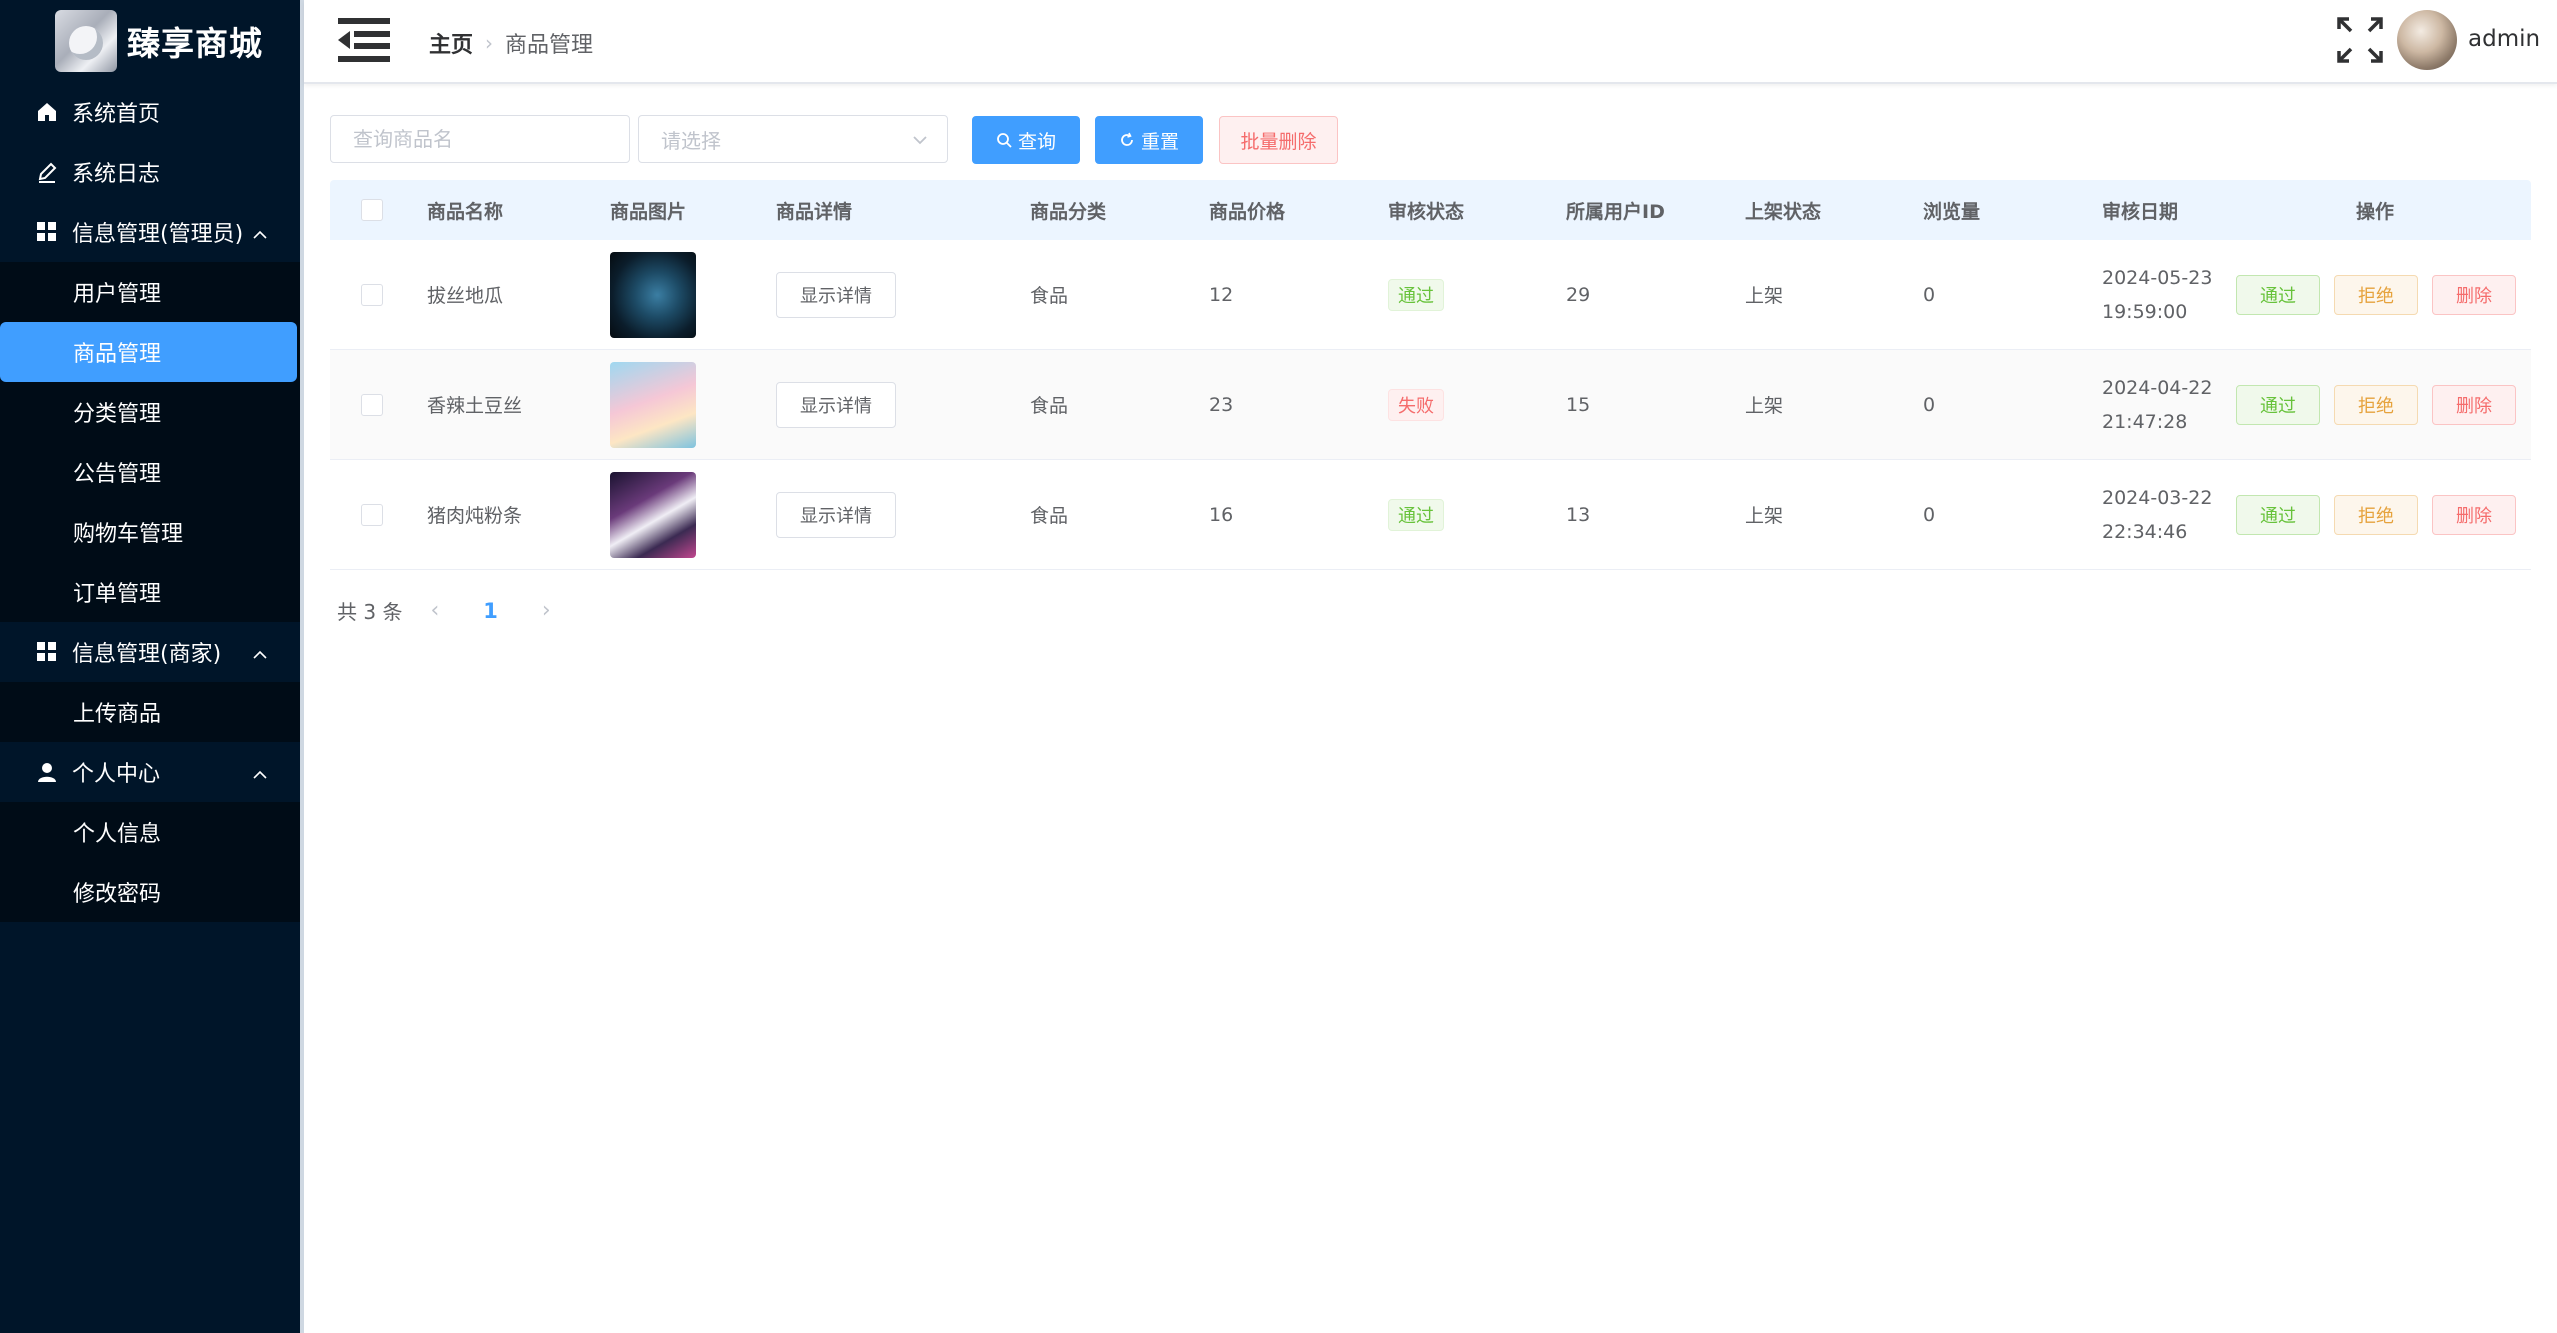 This screenshot has height=1333, width=2557. I want to click on sidebar-item-label: 修改密码, so click(117, 894).